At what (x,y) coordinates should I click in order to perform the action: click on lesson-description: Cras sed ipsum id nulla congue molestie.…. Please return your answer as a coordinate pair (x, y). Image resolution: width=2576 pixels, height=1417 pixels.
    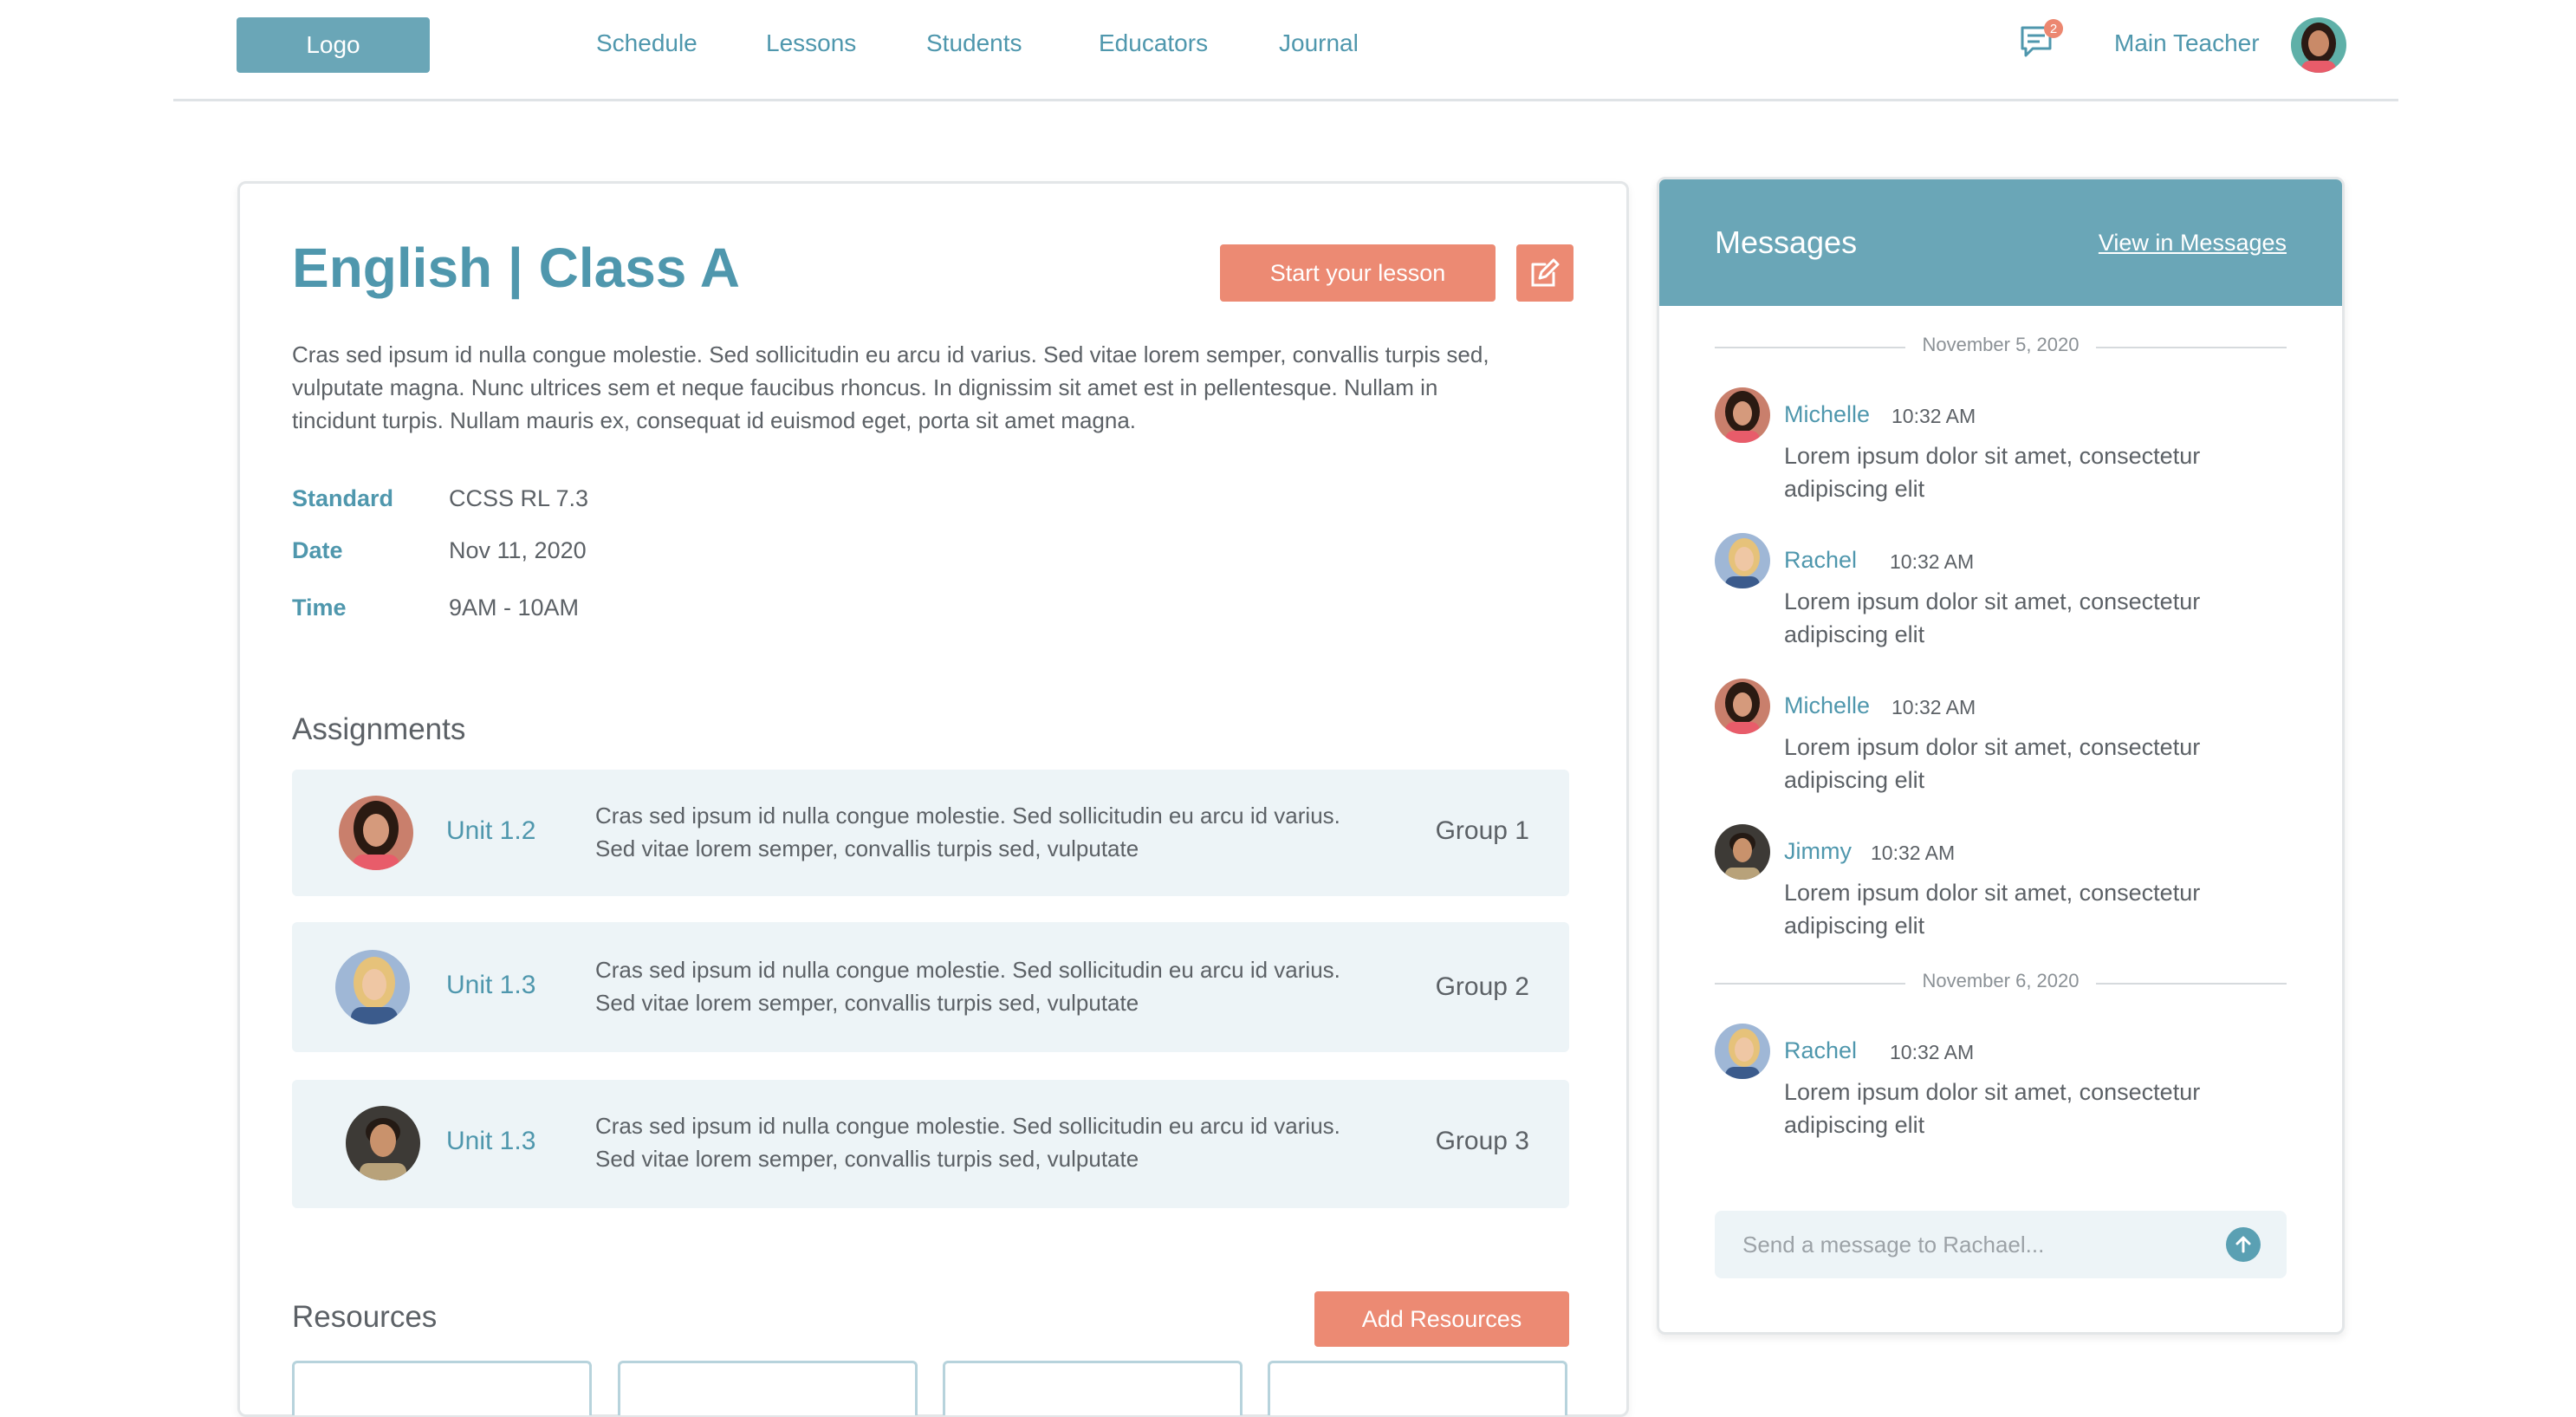
    Looking at the image, I should click on (891, 387).